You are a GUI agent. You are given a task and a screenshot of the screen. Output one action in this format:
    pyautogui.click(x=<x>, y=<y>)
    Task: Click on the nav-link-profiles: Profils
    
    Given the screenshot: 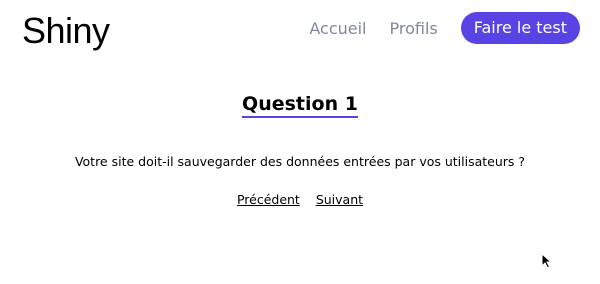 What is the action you would take?
    pyautogui.click(x=414, y=28)
    